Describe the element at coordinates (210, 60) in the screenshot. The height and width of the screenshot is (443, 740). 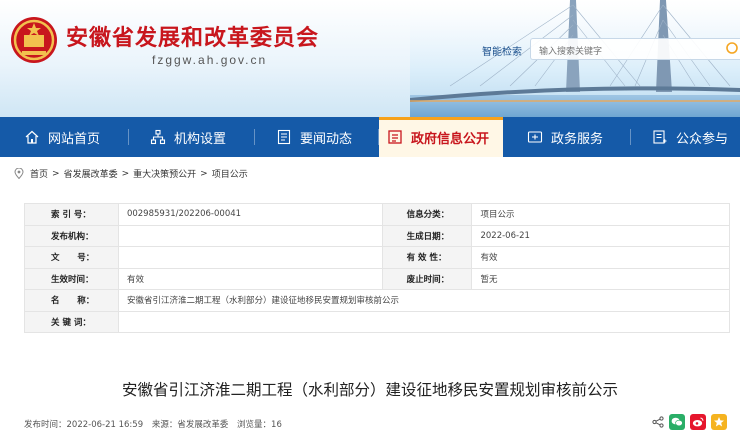
I see `site-domain: fzggw.ah.gov.cn` at that location.